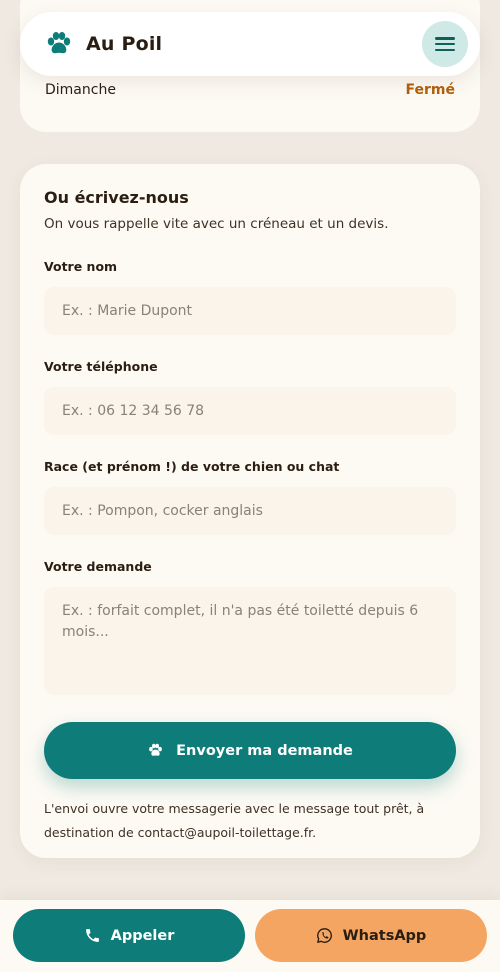 The image size is (500, 972). What do you see at coordinates (80, 90) in the screenshot?
I see `hours-day: Dimanche` at bounding box center [80, 90].